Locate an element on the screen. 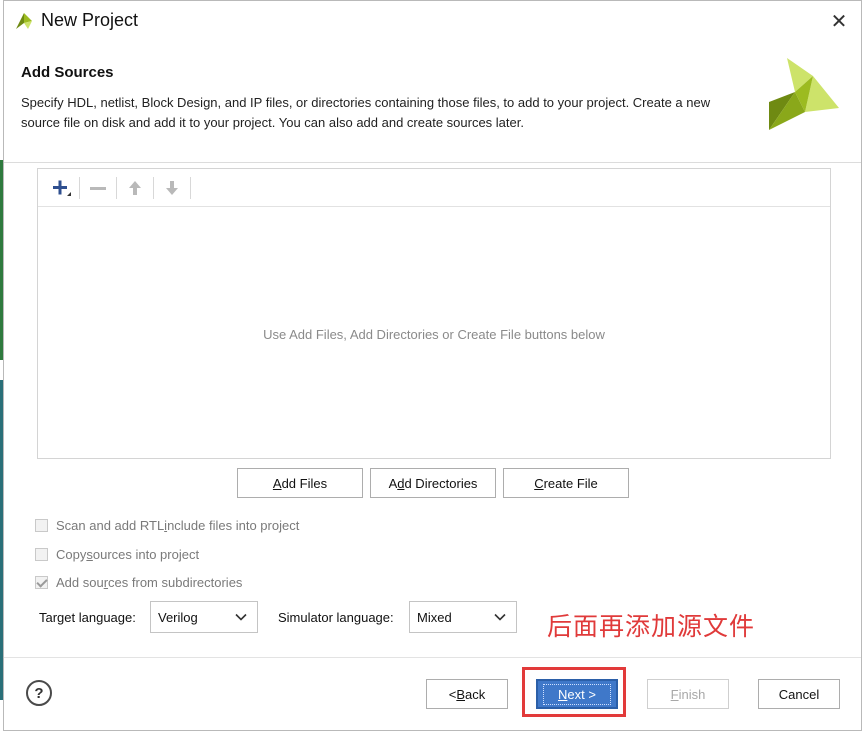  add-subdirectories-option: Add sou r ces from subdirectories is located at coordinates (138, 582).